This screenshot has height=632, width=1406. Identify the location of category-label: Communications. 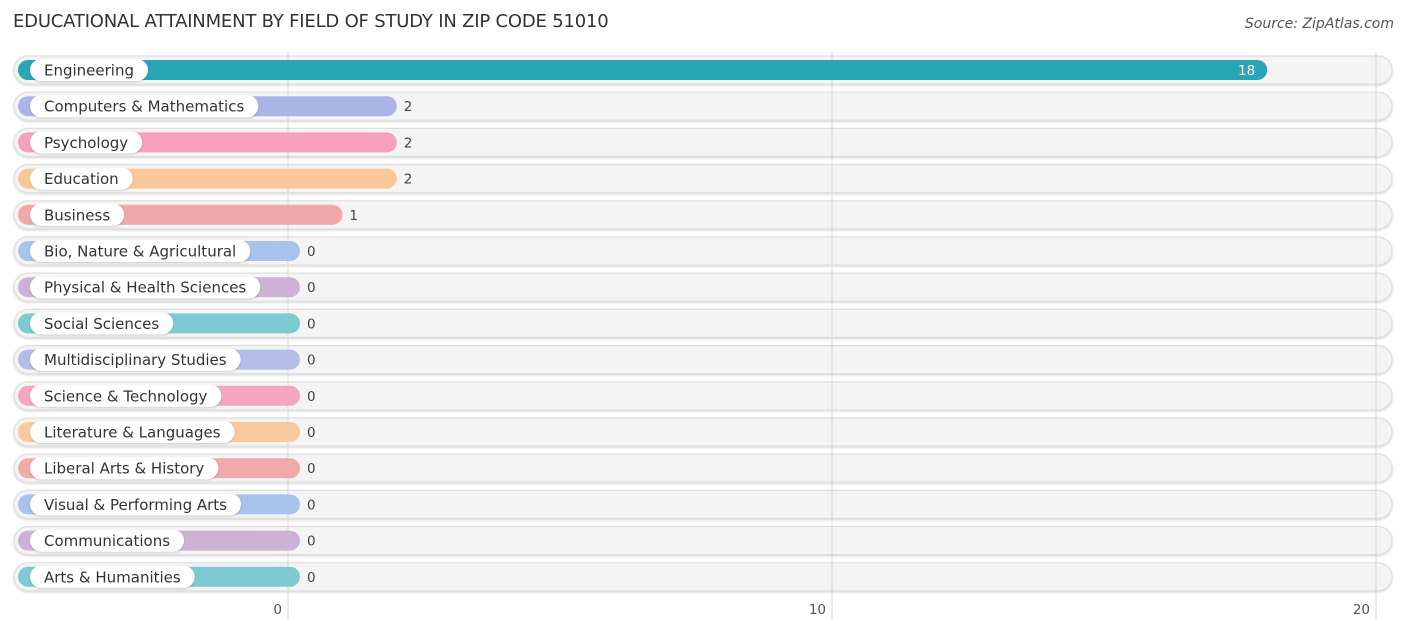
(107, 541).